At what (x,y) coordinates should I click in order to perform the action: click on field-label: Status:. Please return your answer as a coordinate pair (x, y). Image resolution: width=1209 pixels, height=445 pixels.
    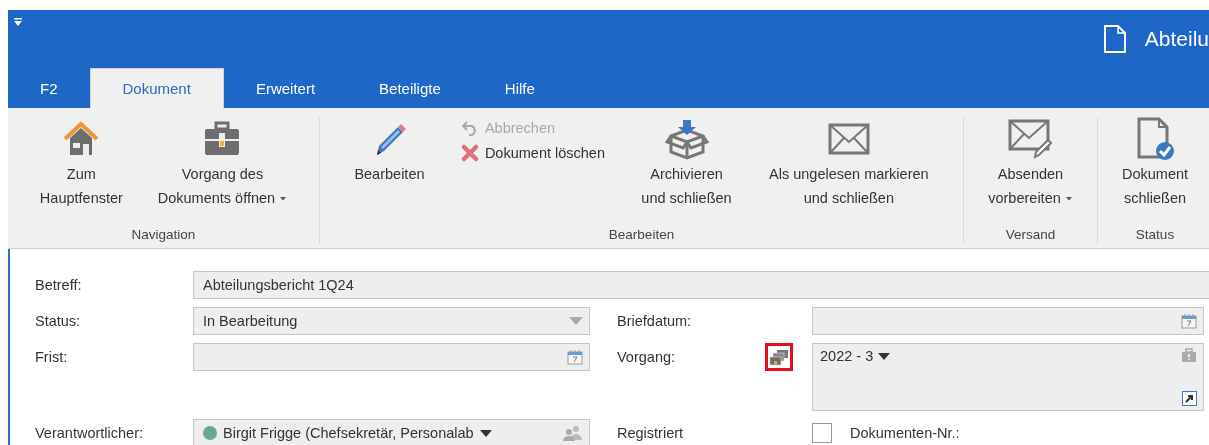
    Looking at the image, I should click on (58, 321).